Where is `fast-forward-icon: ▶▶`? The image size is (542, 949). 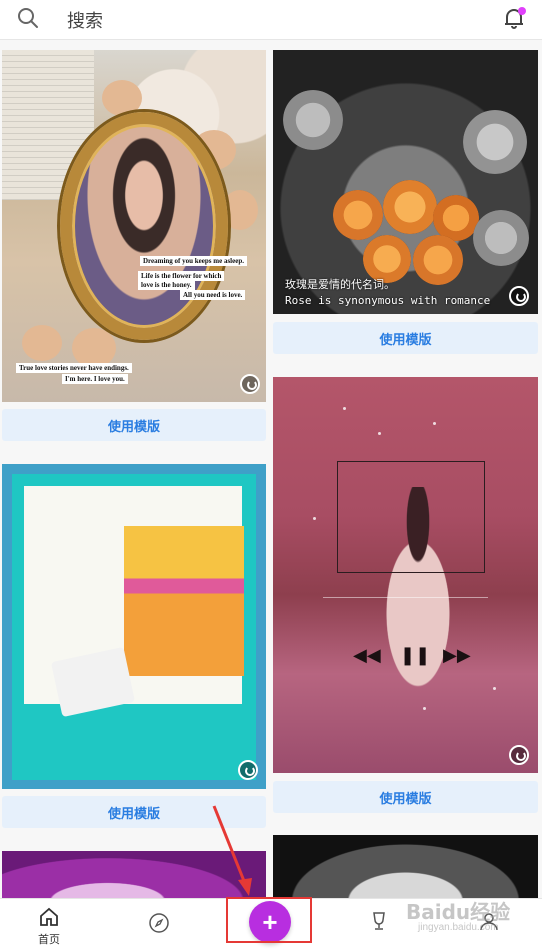 fast-forward-icon: ▶▶ is located at coordinates (457, 655).